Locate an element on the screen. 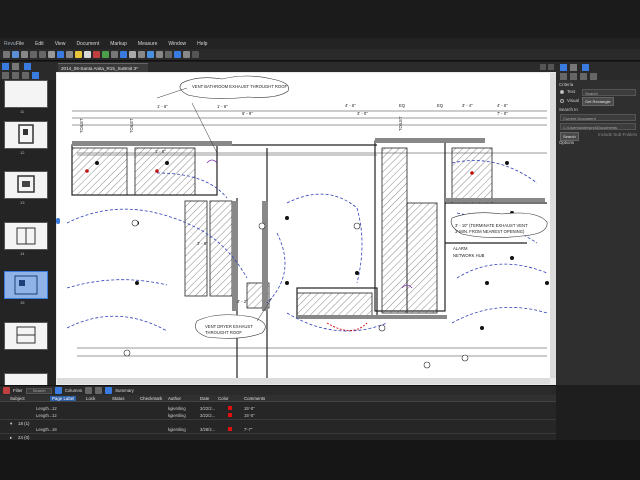 The width and height of the screenshot is (640, 480). export-icon is located at coordinates (99, 390).